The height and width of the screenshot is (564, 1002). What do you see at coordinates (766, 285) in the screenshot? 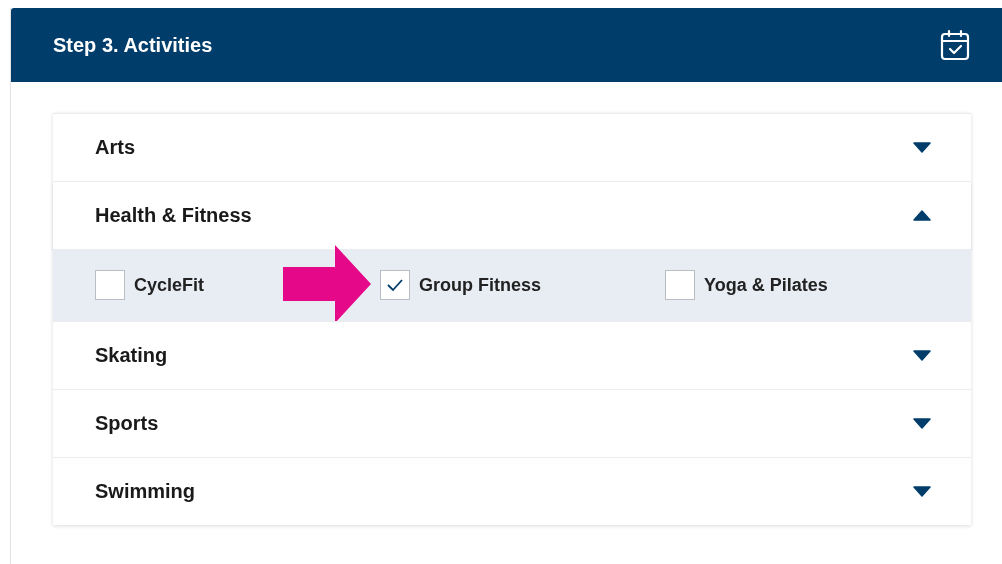
I see `option-label: Yoga & Pilates` at bounding box center [766, 285].